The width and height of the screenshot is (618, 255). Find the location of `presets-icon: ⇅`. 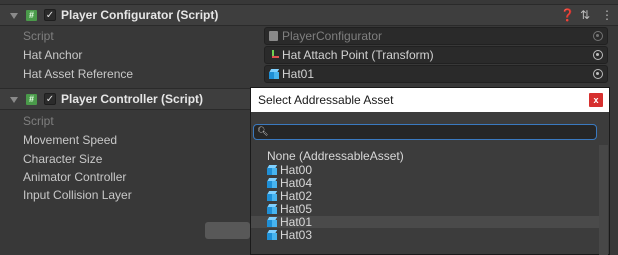

presets-icon: ⇅ is located at coordinates (585, 15).